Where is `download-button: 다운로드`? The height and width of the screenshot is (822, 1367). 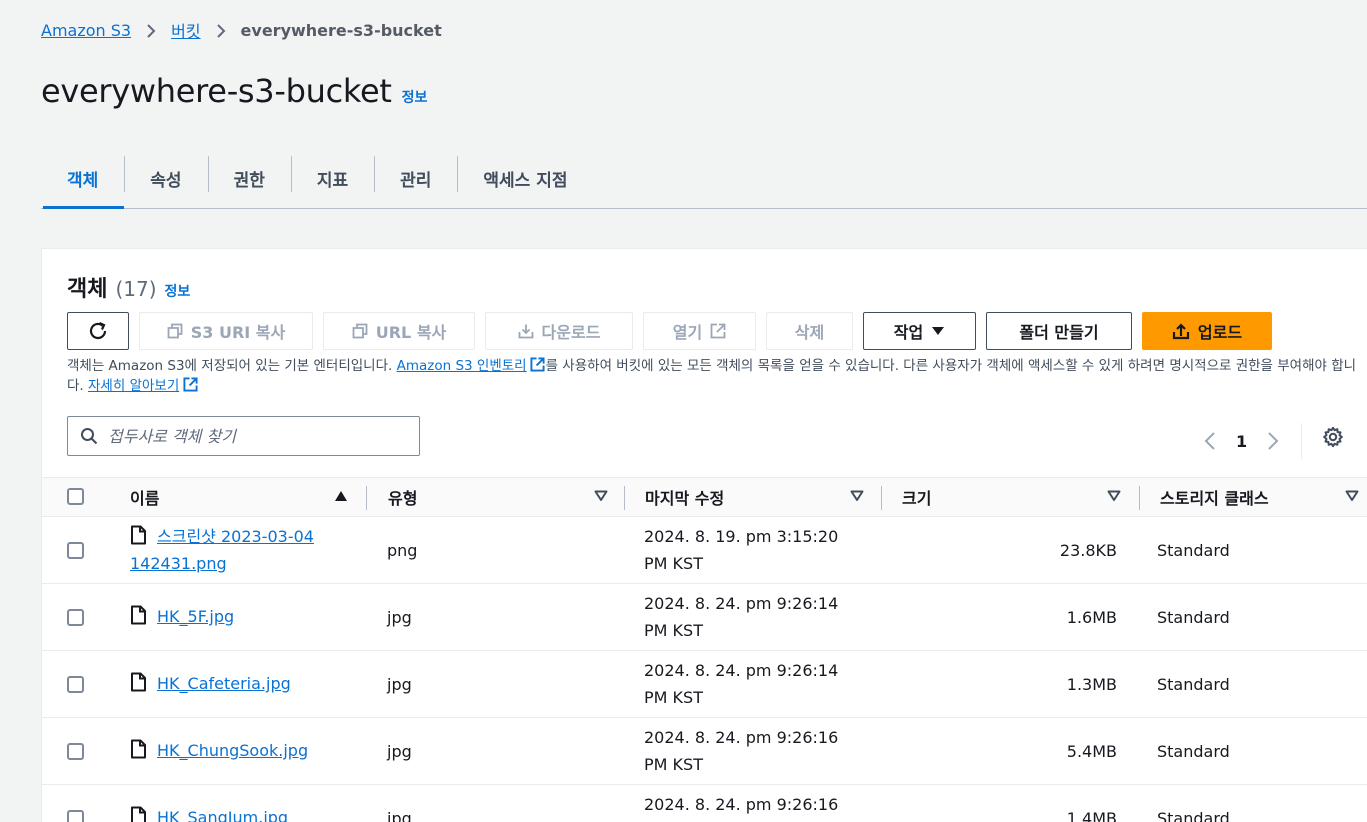 download-button: 다운로드 is located at coordinates (559, 331).